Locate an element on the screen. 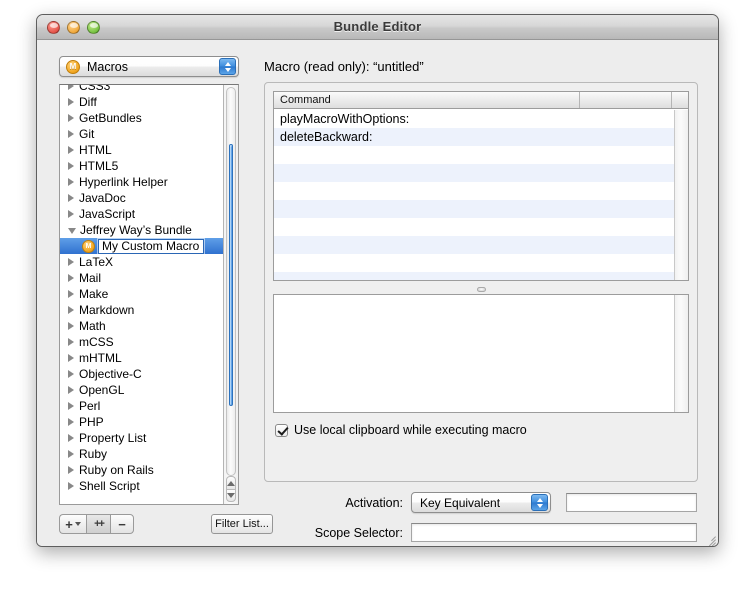  bundle-item-type-popup: M Macros is located at coordinates (149, 66).